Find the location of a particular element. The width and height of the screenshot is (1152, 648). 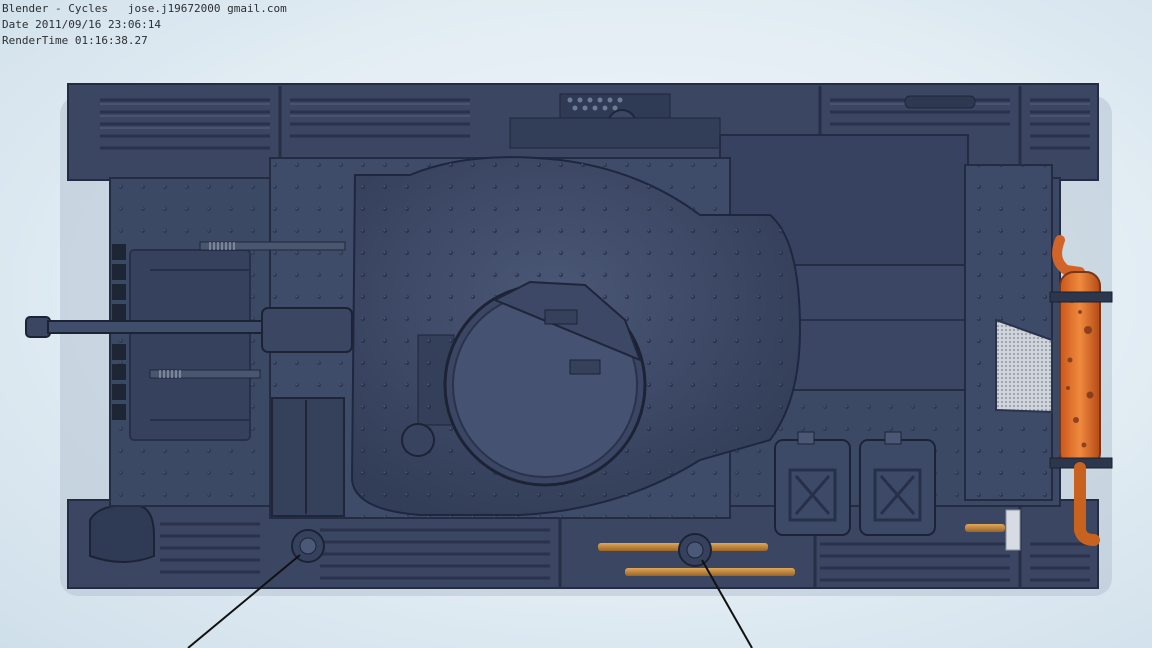

commander-cupola is located at coordinates (545, 383).